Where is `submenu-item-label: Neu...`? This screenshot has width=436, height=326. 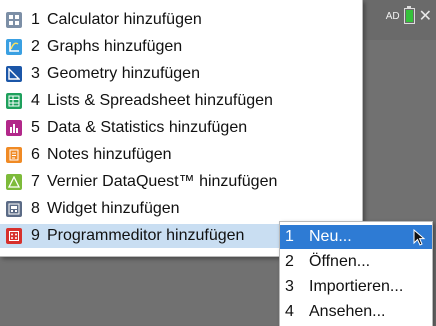
submenu-item-label: Neu... is located at coordinates (330, 236).